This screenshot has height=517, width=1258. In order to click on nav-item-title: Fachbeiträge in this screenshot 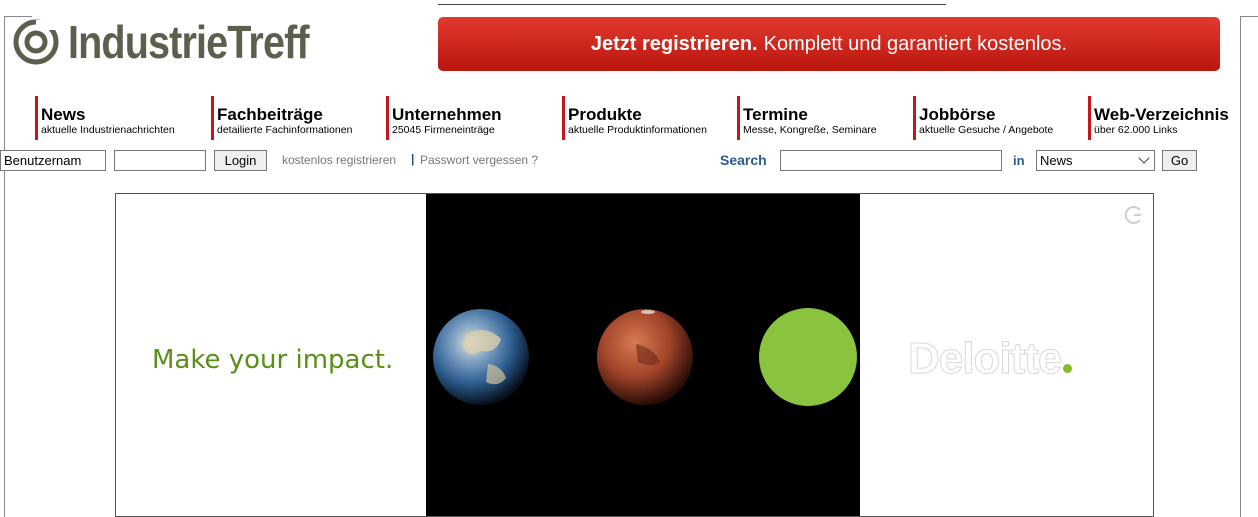, I will do `click(270, 114)`.